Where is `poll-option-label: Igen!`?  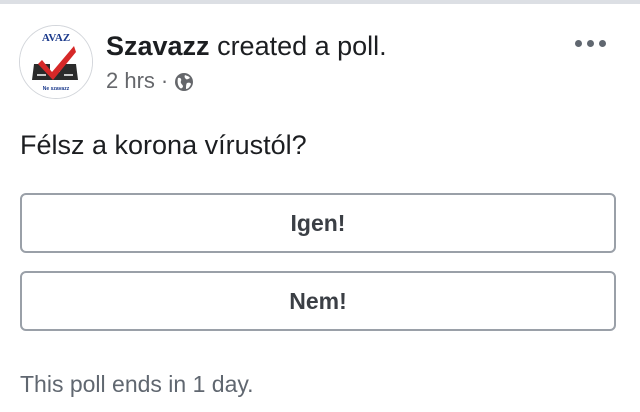 poll-option-label: Igen! is located at coordinates (318, 222).